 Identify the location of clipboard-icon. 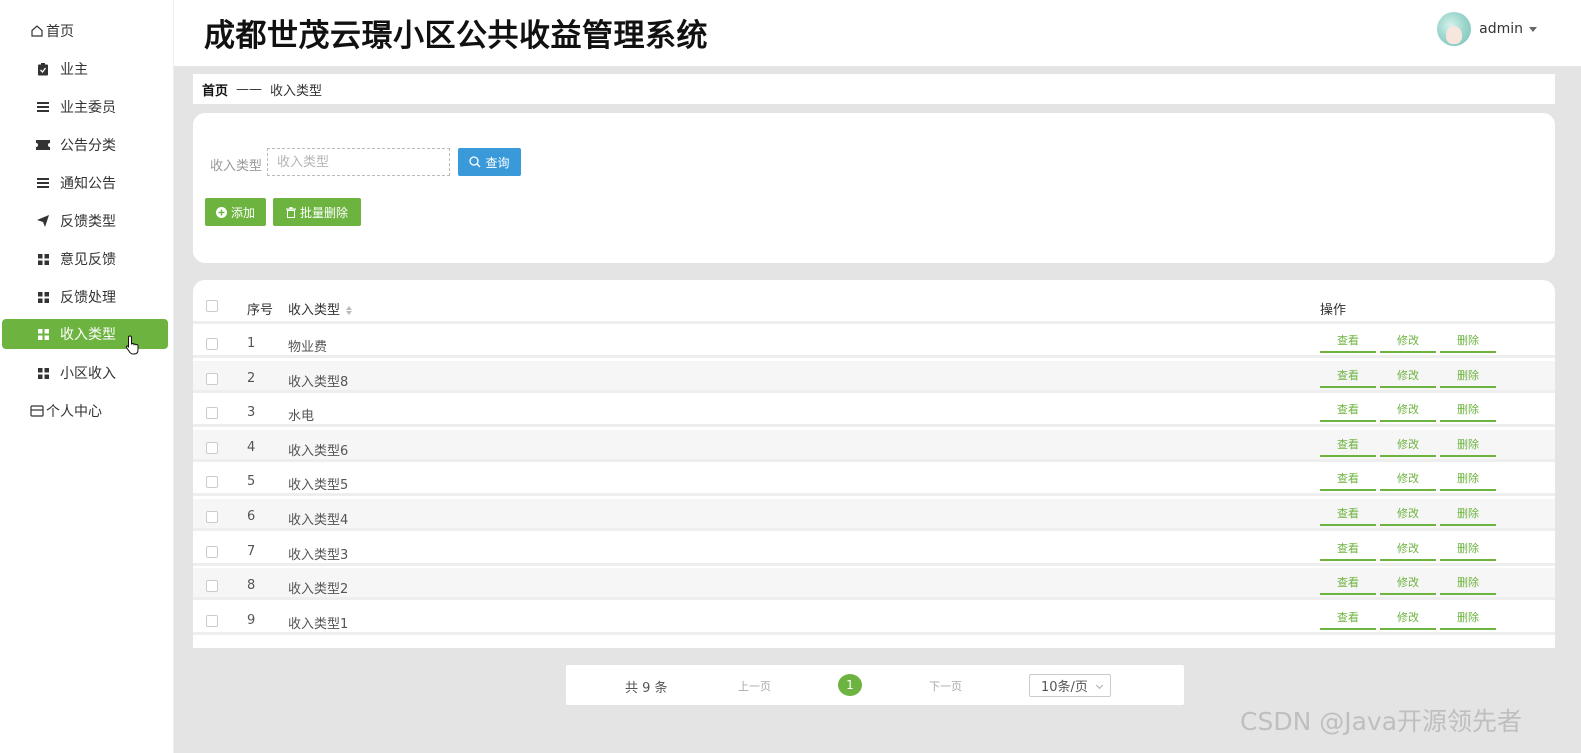
(43, 69).